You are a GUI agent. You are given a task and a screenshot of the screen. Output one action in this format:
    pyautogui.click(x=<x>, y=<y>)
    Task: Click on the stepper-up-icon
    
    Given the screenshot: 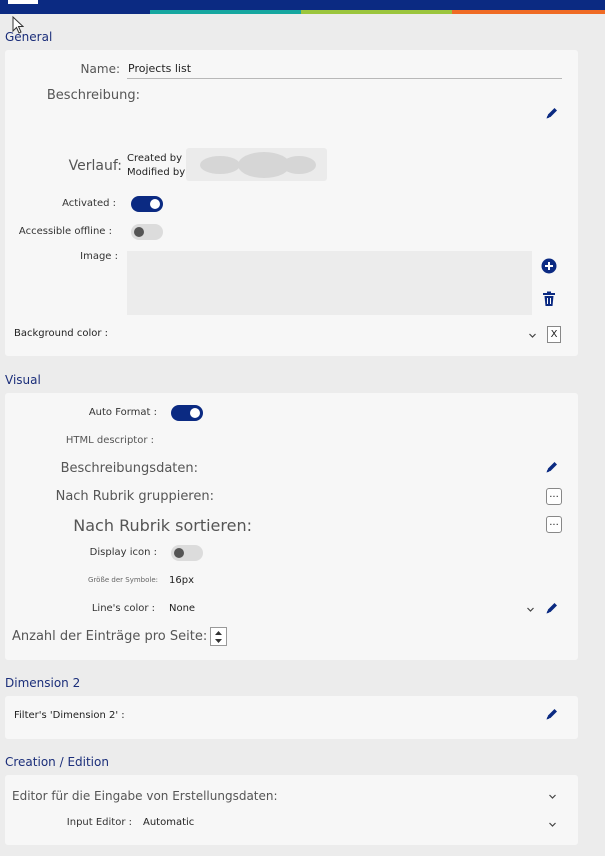 What is the action you would take?
    pyautogui.click(x=218, y=633)
    